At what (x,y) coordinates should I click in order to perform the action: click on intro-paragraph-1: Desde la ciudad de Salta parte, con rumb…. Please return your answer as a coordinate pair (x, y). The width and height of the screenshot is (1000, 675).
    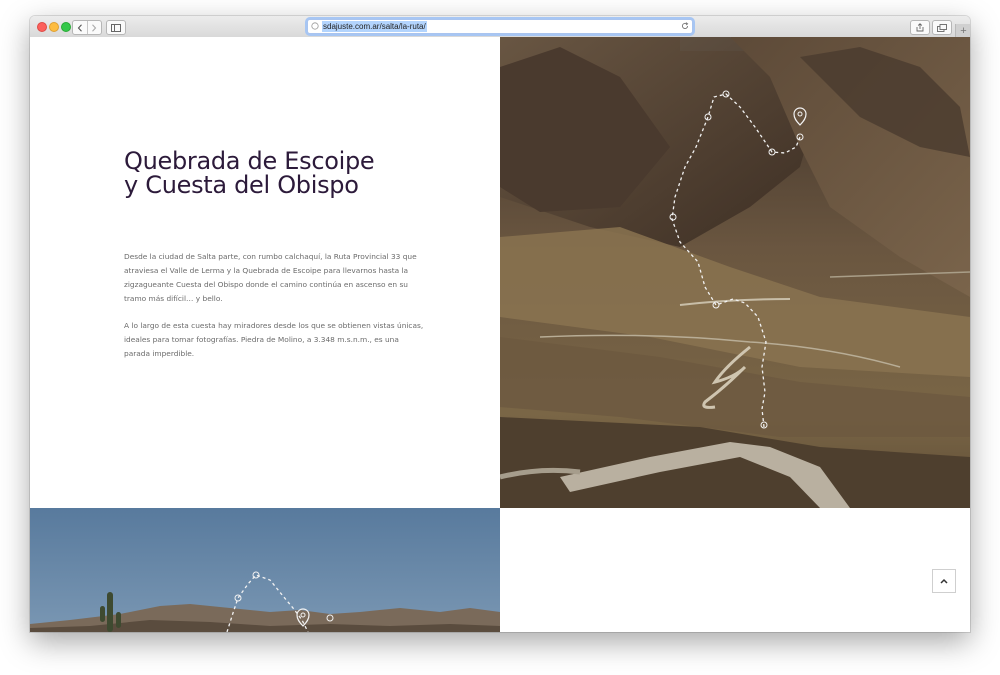
    Looking at the image, I should click on (270, 277).